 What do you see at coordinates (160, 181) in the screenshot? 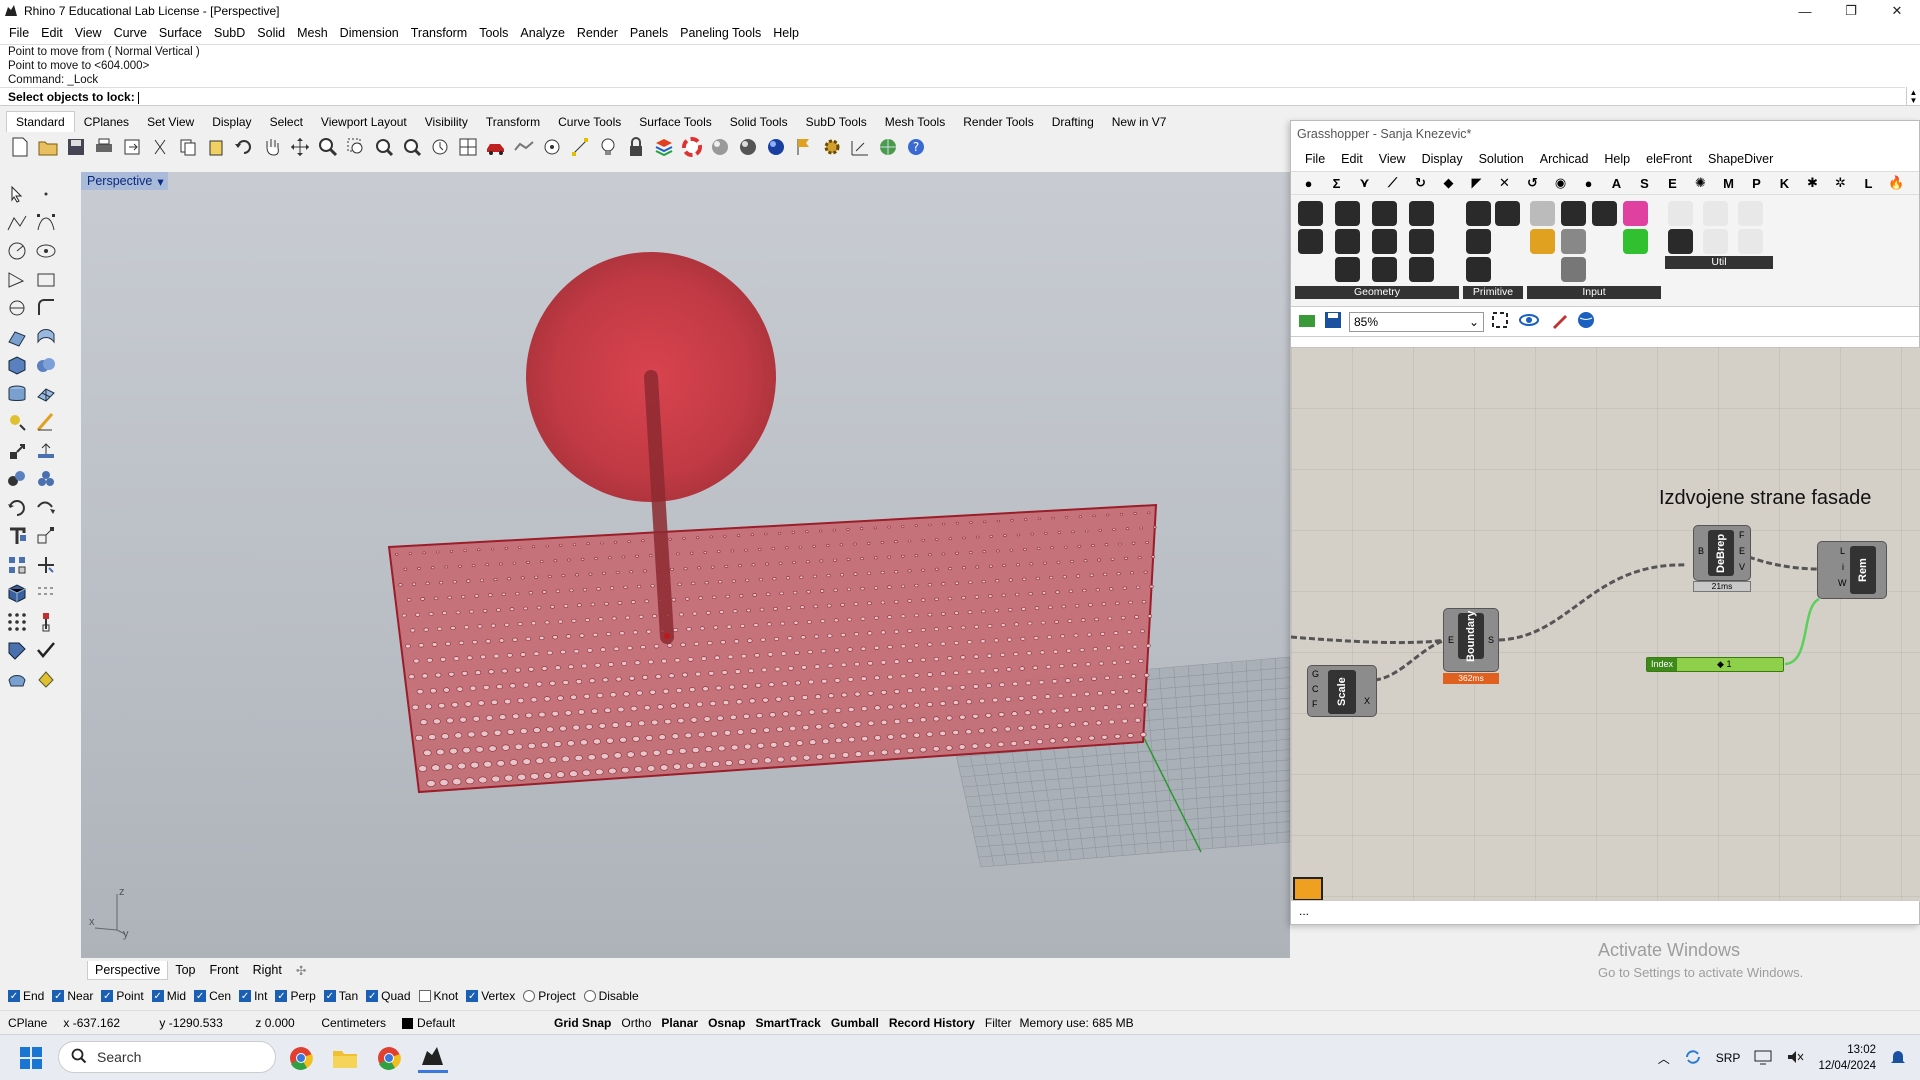
I see `viewport-menu-arrow-icon: ▾` at bounding box center [160, 181].